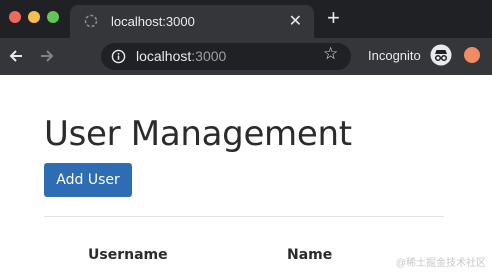 This screenshot has height=273, width=492. I want to click on browser-tab-strip: localhost:3000 ✕ +, so click(246, 19).